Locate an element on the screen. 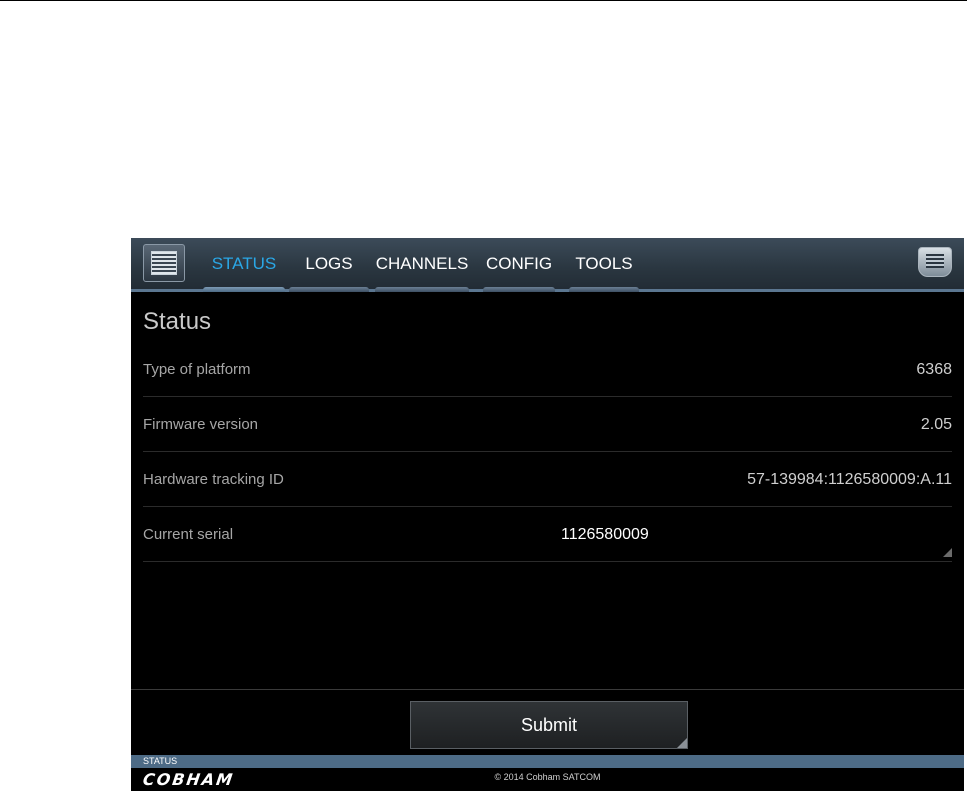 This screenshot has height=791, width=967. submit-area: Submit is located at coordinates (547, 722).